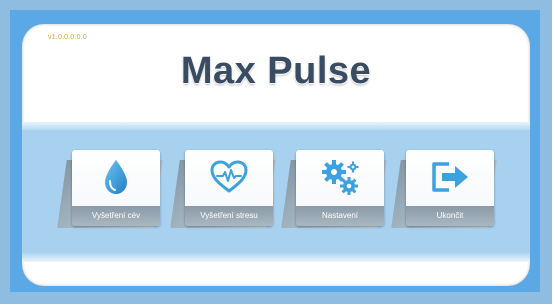 Image resolution: width=552 pixels, height=304 pixels. I want to click on vessel-exam-button: Vyšetření cév, so click(116, 188).